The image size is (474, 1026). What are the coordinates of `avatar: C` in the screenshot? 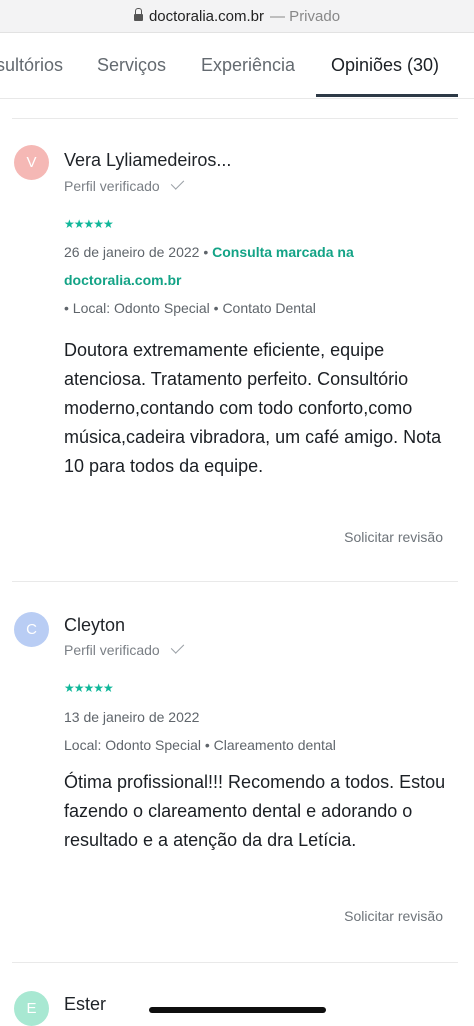 It's located at (31, 629).